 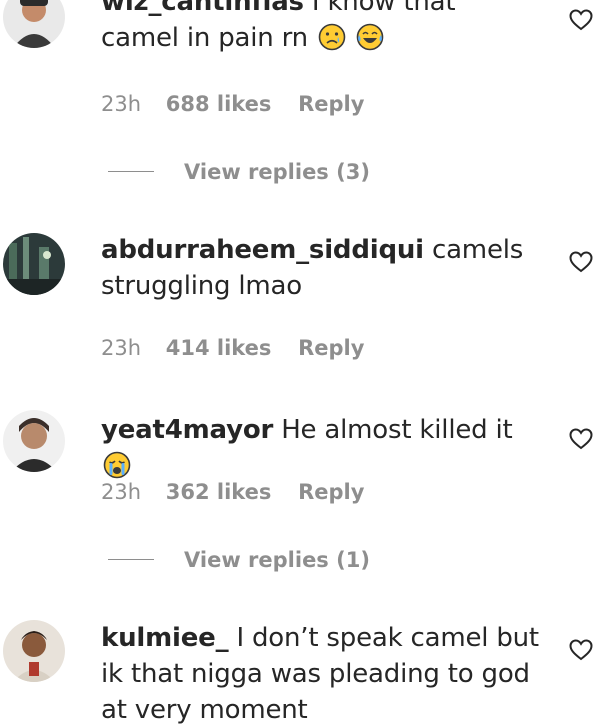 What do you see at coordinates (187, 430) in the screenshot?
I see `comment-username: yeat4mayor` at bounding box center [187, 430].